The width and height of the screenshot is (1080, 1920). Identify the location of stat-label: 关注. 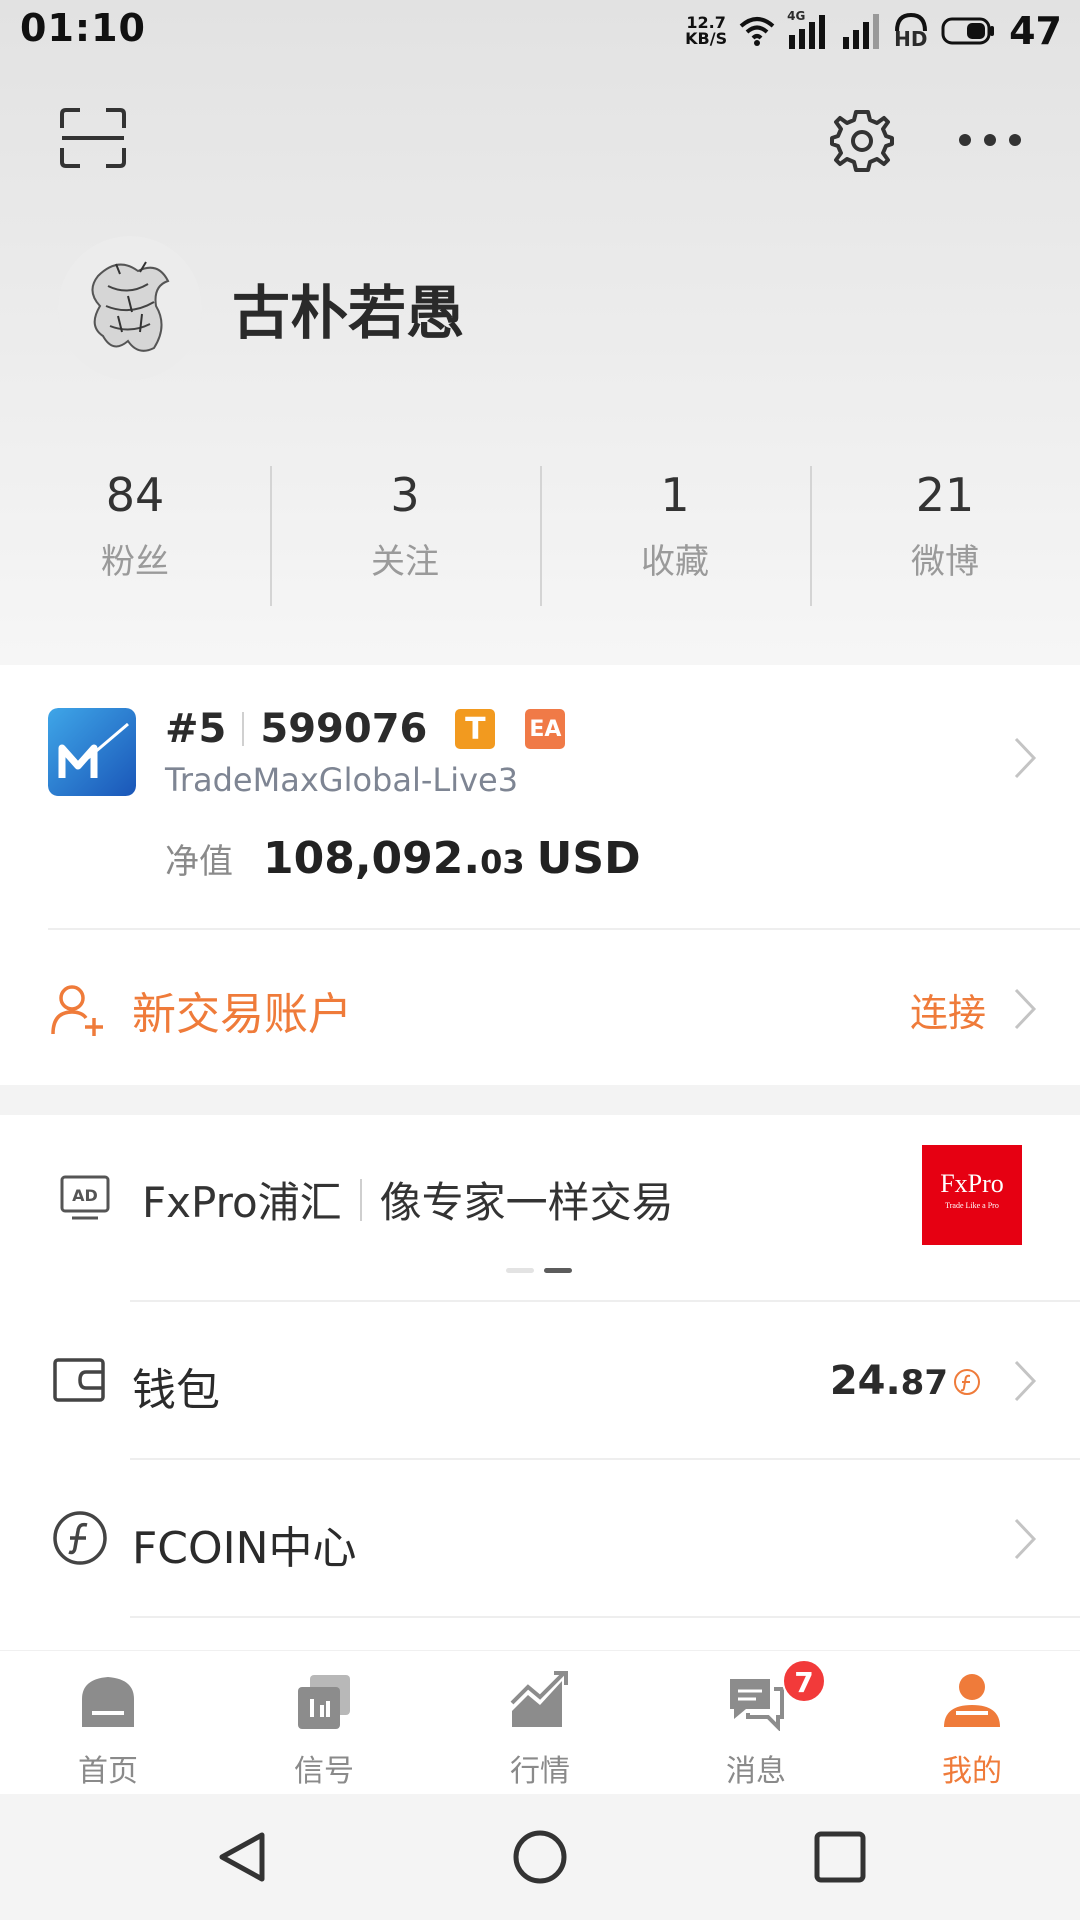
(405, 562).